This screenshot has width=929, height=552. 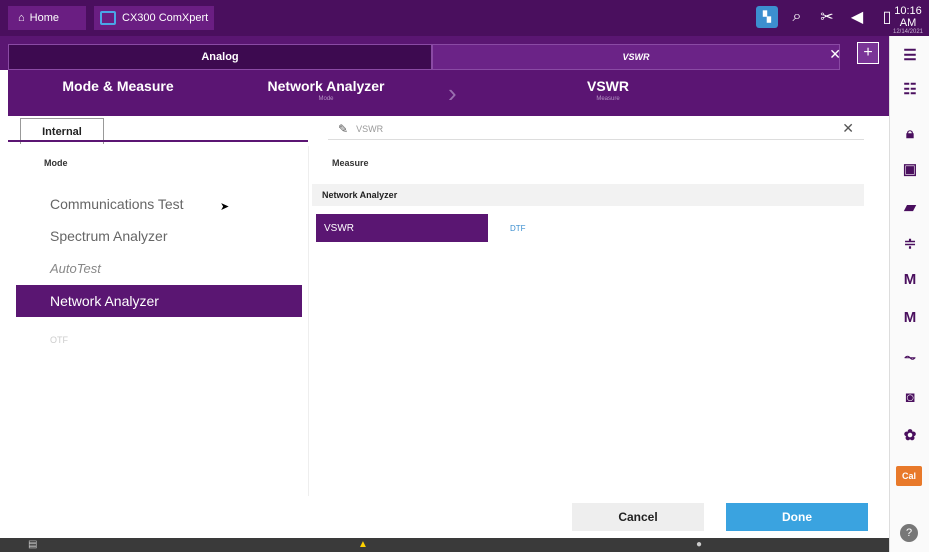 What do you see at coordinates (158, 141) in the screenshot?
I see `tab-underline` at bounding box center [158, 141].